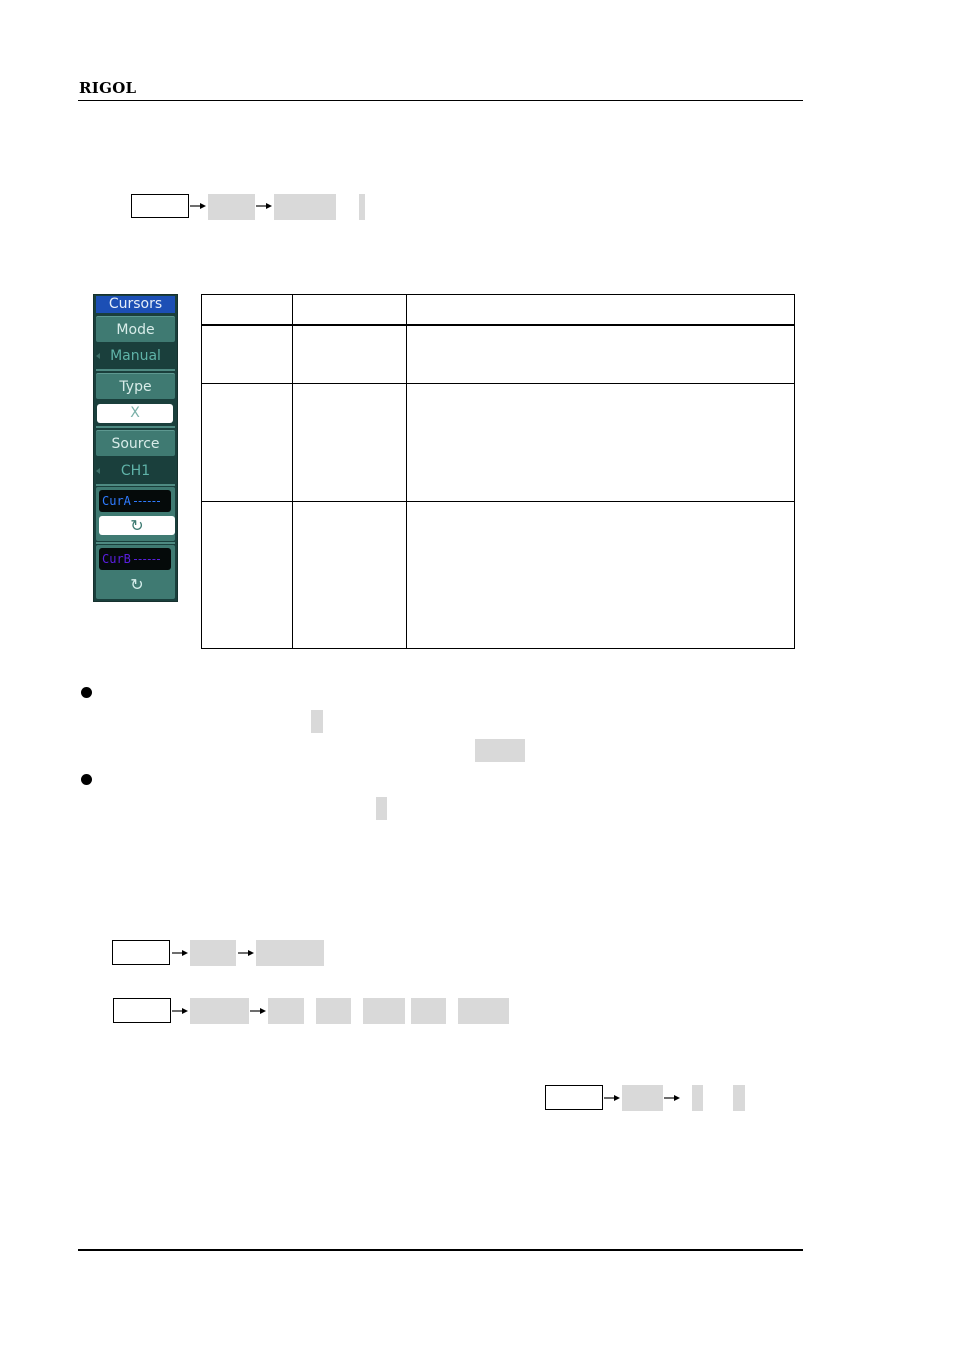  What do you see at coordinates (135, 413) in the screenshot?
I see `type-value: X` at bounding box center [135, 413].